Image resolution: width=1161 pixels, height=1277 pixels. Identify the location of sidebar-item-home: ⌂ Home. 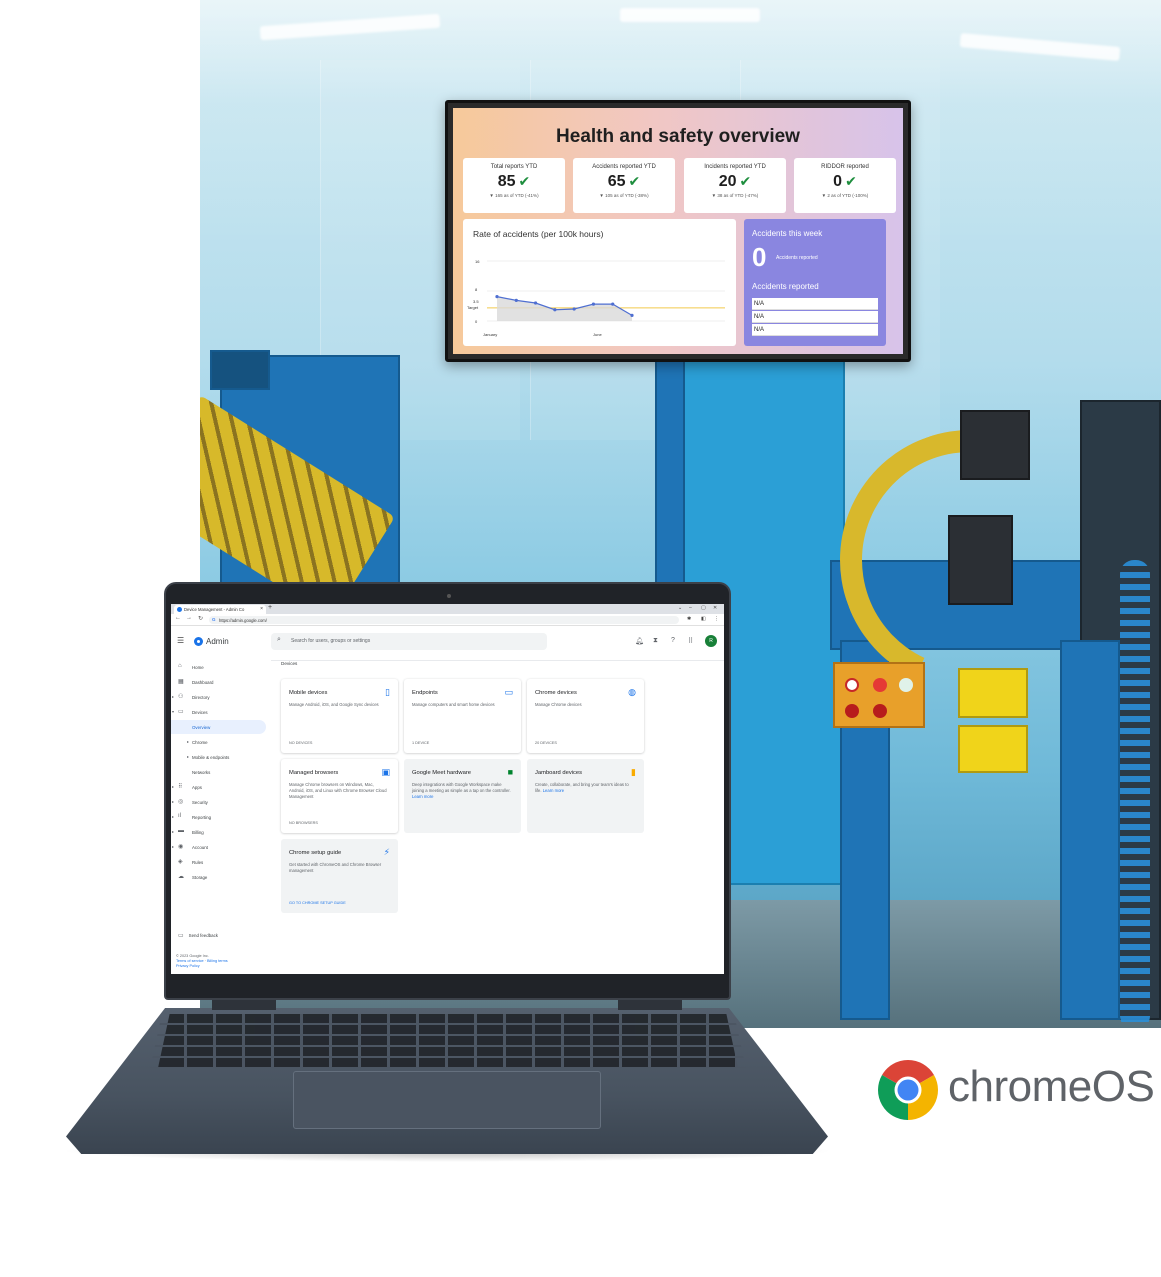
(218, 667).